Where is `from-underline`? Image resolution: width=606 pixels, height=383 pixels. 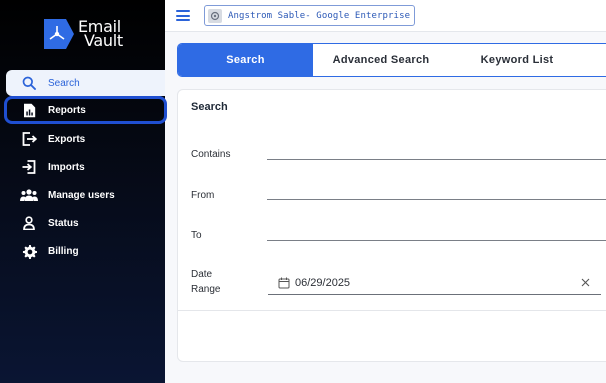 from-underline is located at coordinates (436, 199).